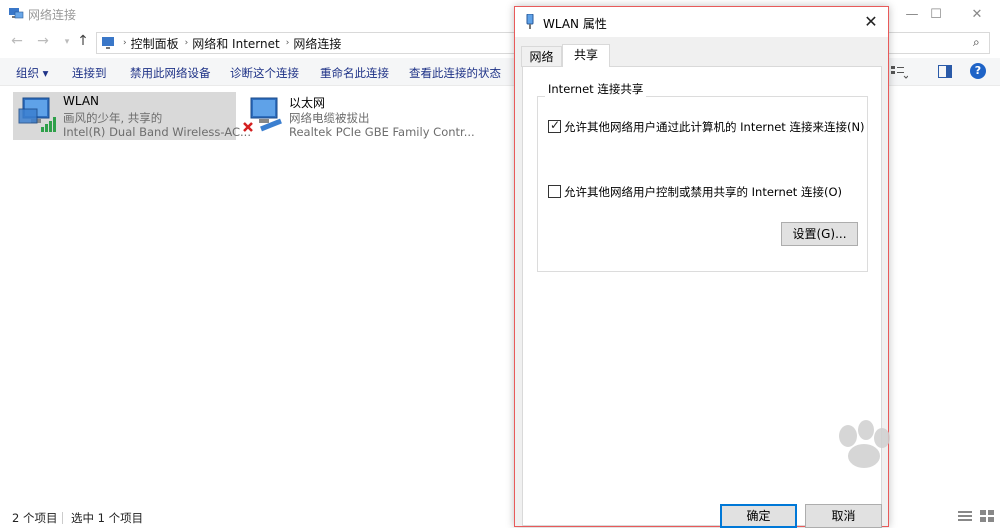  What do you see at coordinates (978, 71) in the screenshot?
I see `help-icon: ?` at bounding box center [978, 71].